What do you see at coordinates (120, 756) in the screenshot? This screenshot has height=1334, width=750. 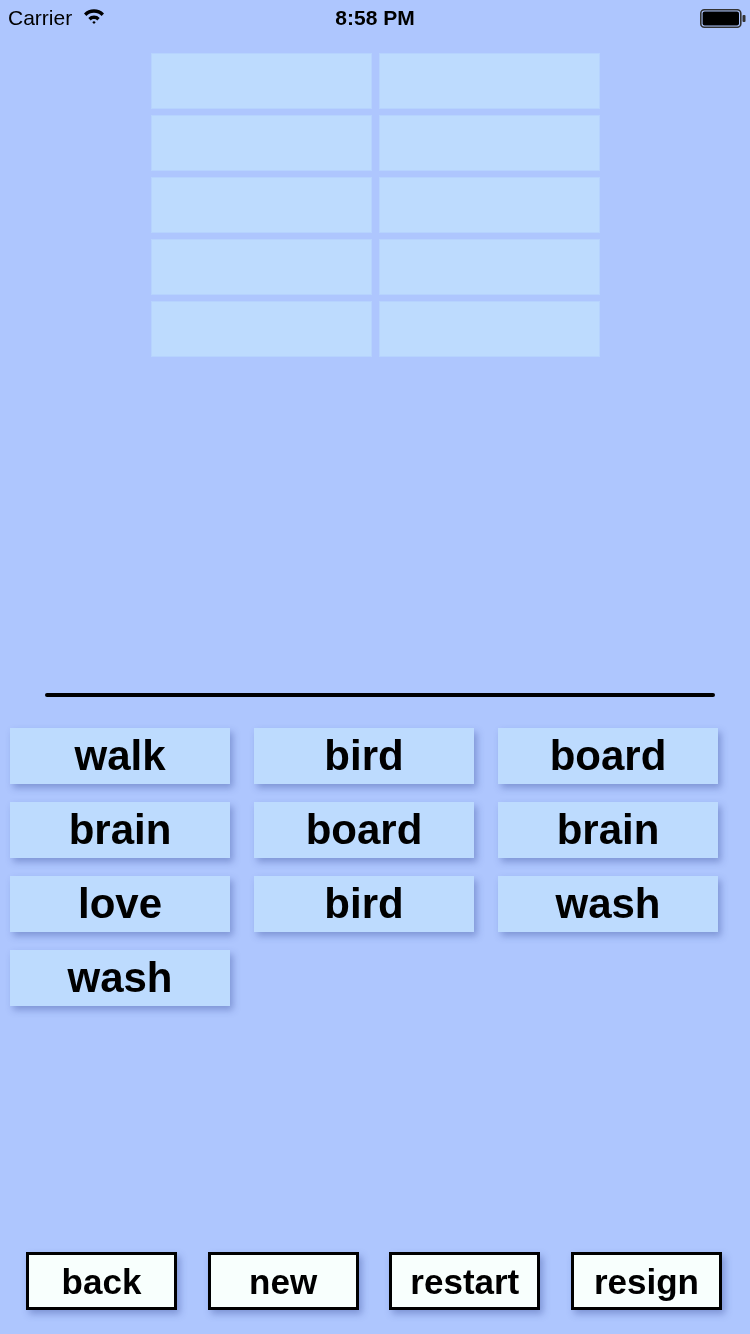 I see `word-tile: walk` at bounding box center [120, 756].